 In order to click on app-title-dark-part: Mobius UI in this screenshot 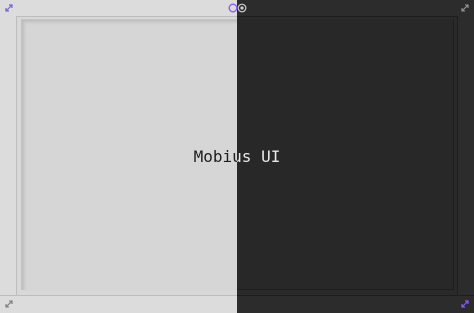, I will do `click(355, 157)`.